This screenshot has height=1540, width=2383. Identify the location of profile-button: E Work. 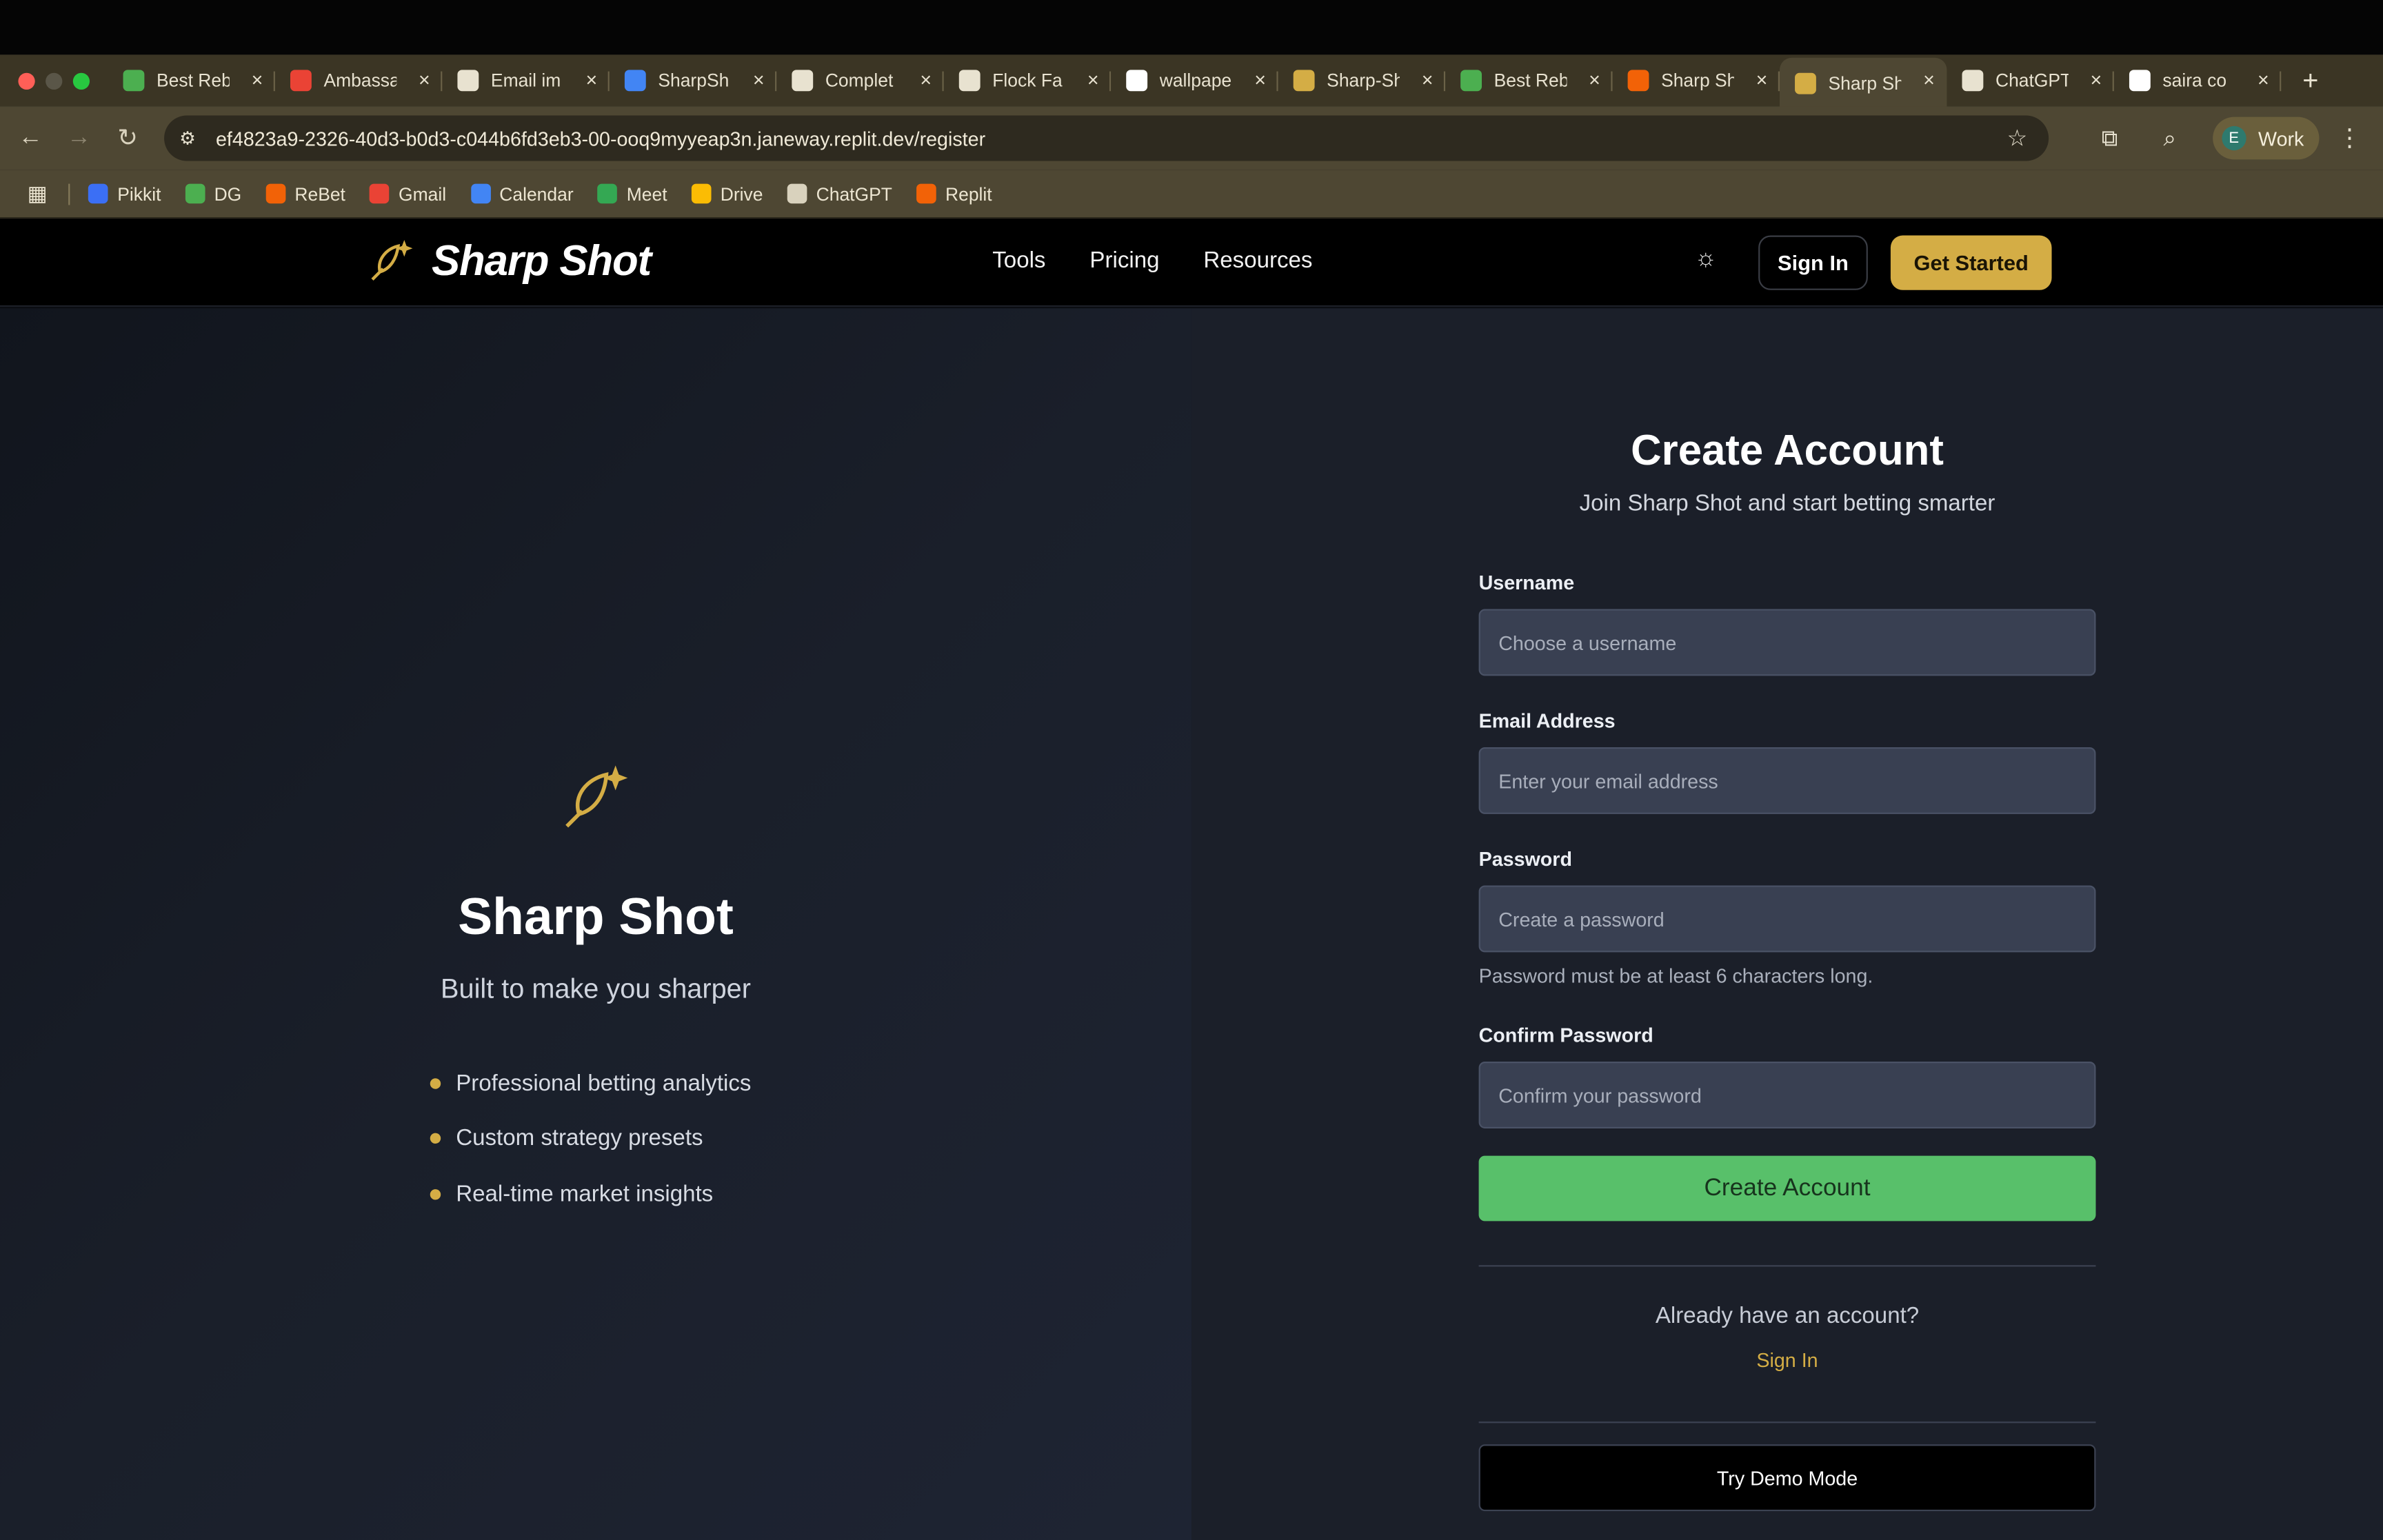
(2266, 138).